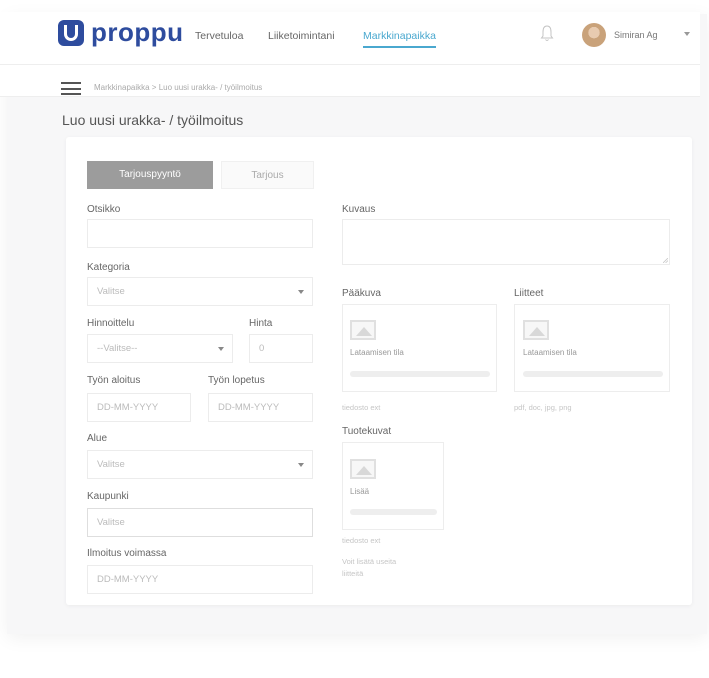 The image size is (709, 678). Describe the element at coordinates (104, 209) in the screenshot. I see `otsikko-label: Otsikko` at that location.